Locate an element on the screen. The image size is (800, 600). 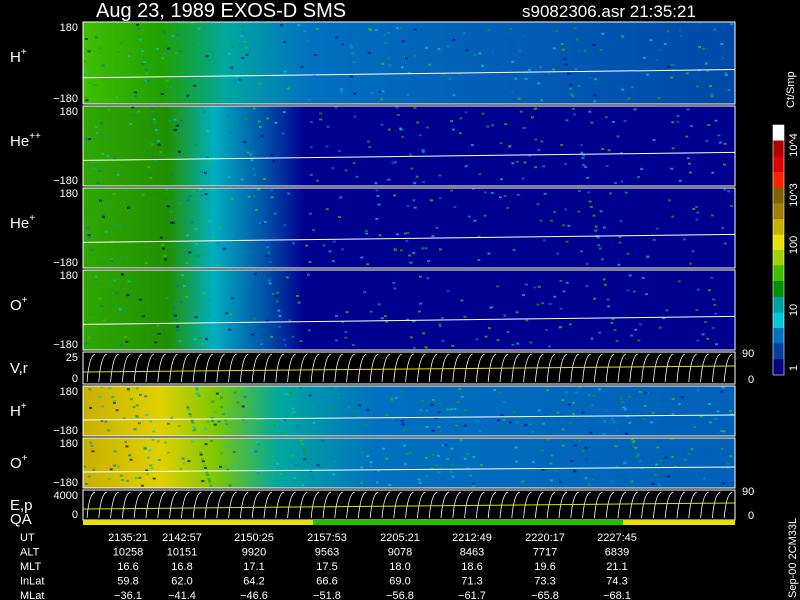
footer-cell: 16.8 is located at coordinates (181, 567).